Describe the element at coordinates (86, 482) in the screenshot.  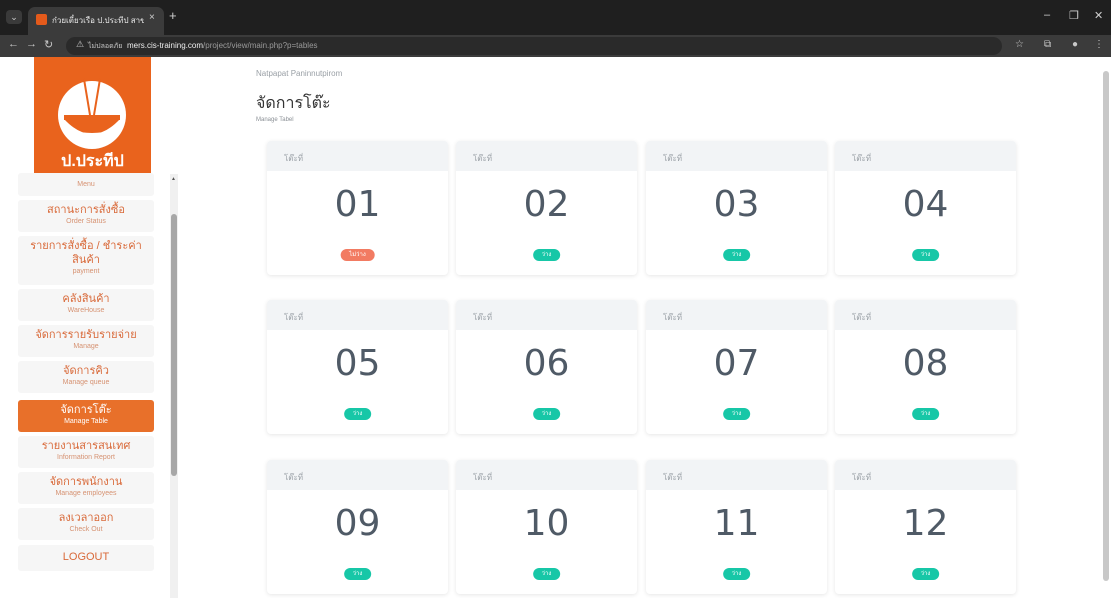
I see `sidebar-item-label: จัดการพนักงาน` at that location.